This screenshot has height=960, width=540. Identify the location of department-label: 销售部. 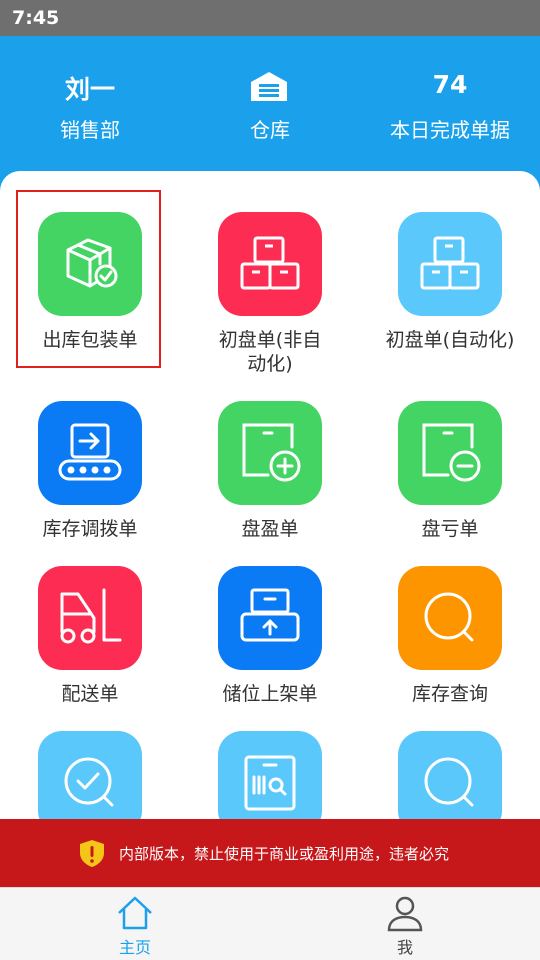
(90, 130).